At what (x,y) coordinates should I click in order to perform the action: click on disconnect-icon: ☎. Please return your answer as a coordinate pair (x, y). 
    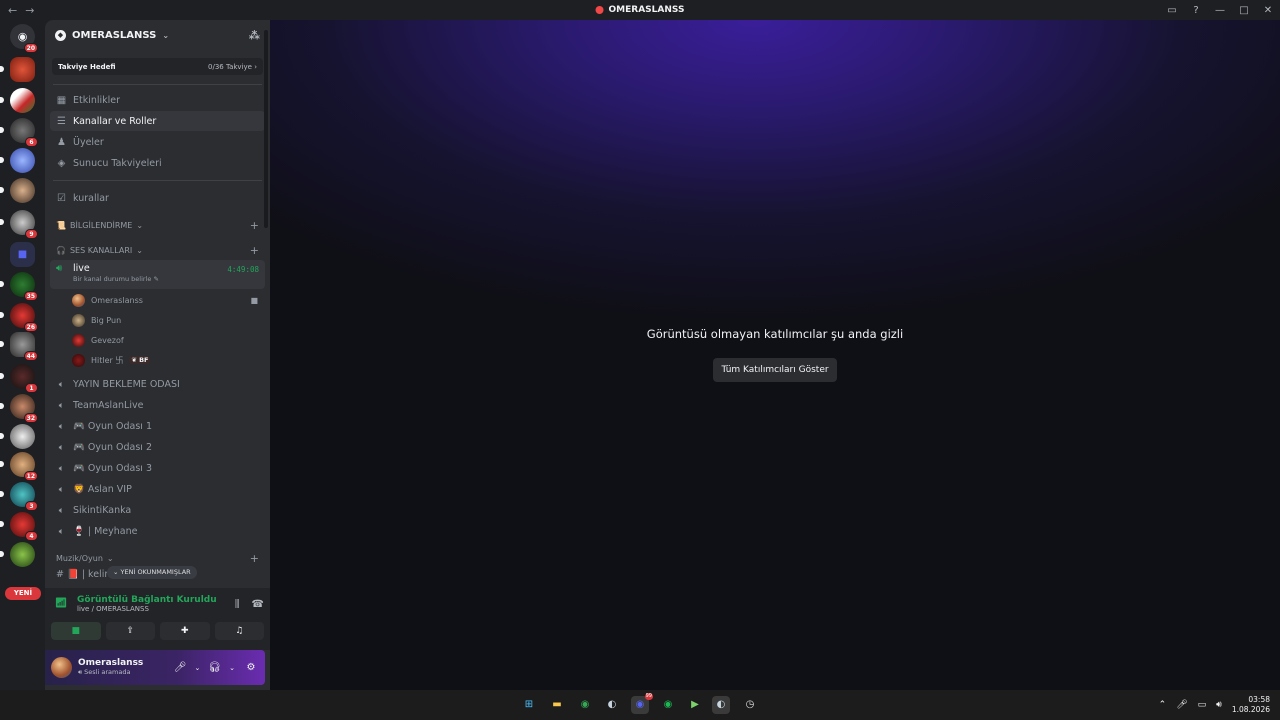
    Looking at the image, I should click on (258, 604).